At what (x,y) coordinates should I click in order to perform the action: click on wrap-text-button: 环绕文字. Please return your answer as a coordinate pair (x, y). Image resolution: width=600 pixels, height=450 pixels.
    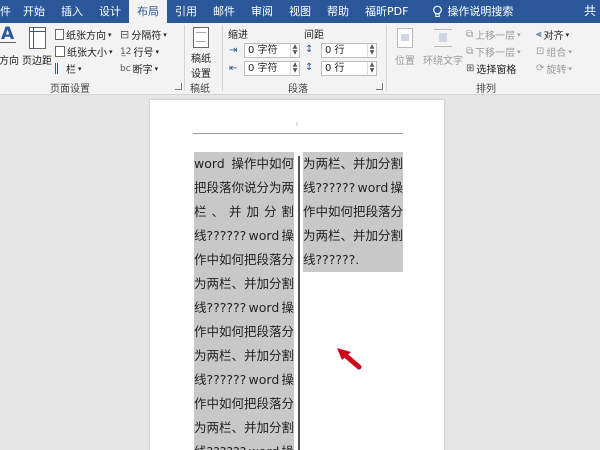
    Looking at the image, I should click on (443, 46).